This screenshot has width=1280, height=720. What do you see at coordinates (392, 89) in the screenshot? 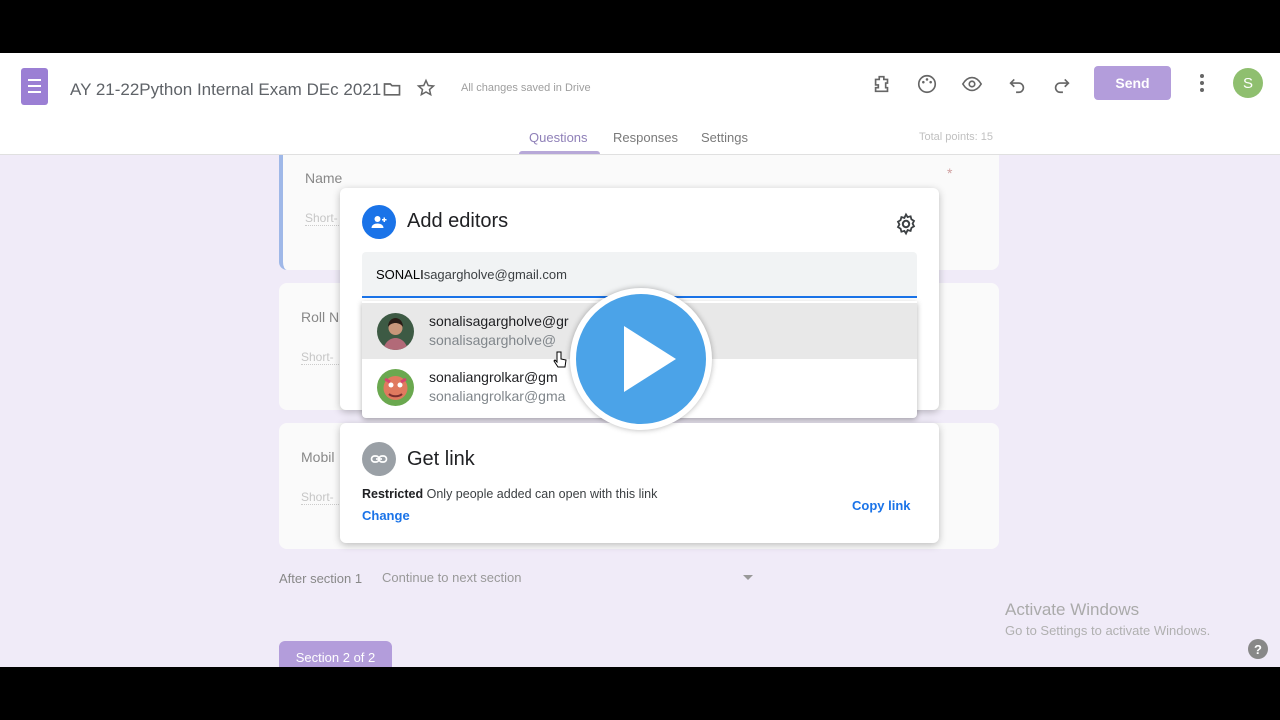
I see `folder-icon` at bounding box center [392, 89].